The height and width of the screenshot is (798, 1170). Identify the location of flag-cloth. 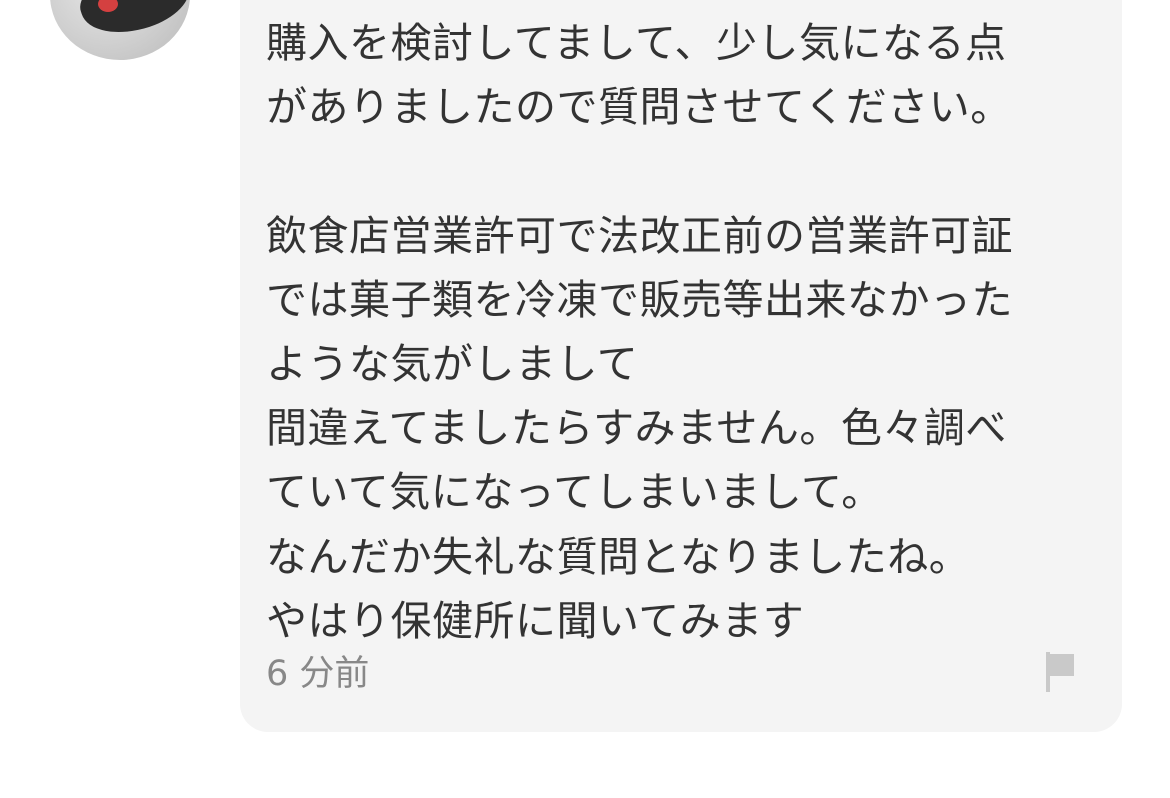
(1062, 665).